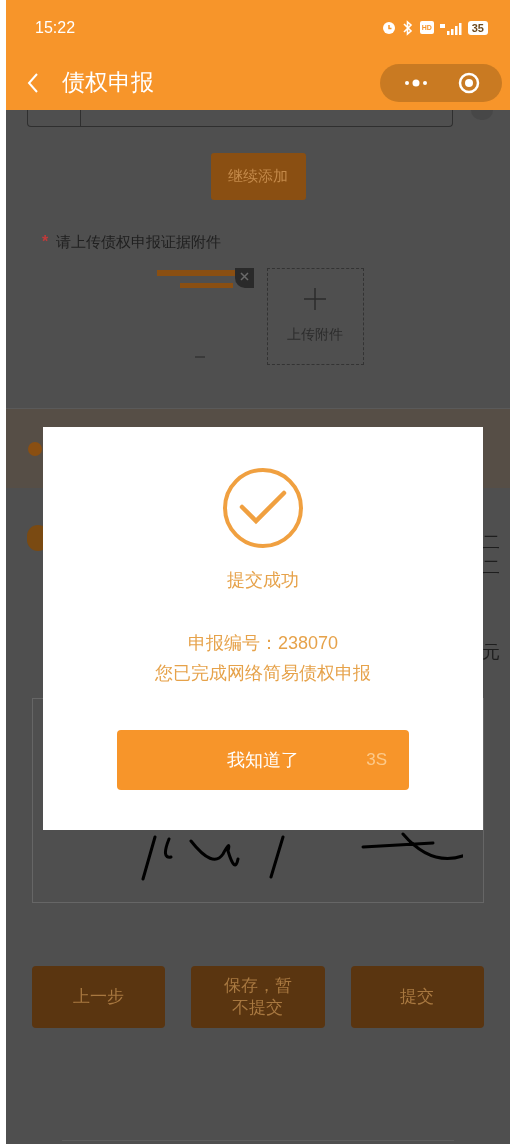 Image resolution: width=516 pixels, height=1144 pixels. Describe the element at coordinates (108, 83) in the screenshot. I see `page-title: 债权申报` at that location.